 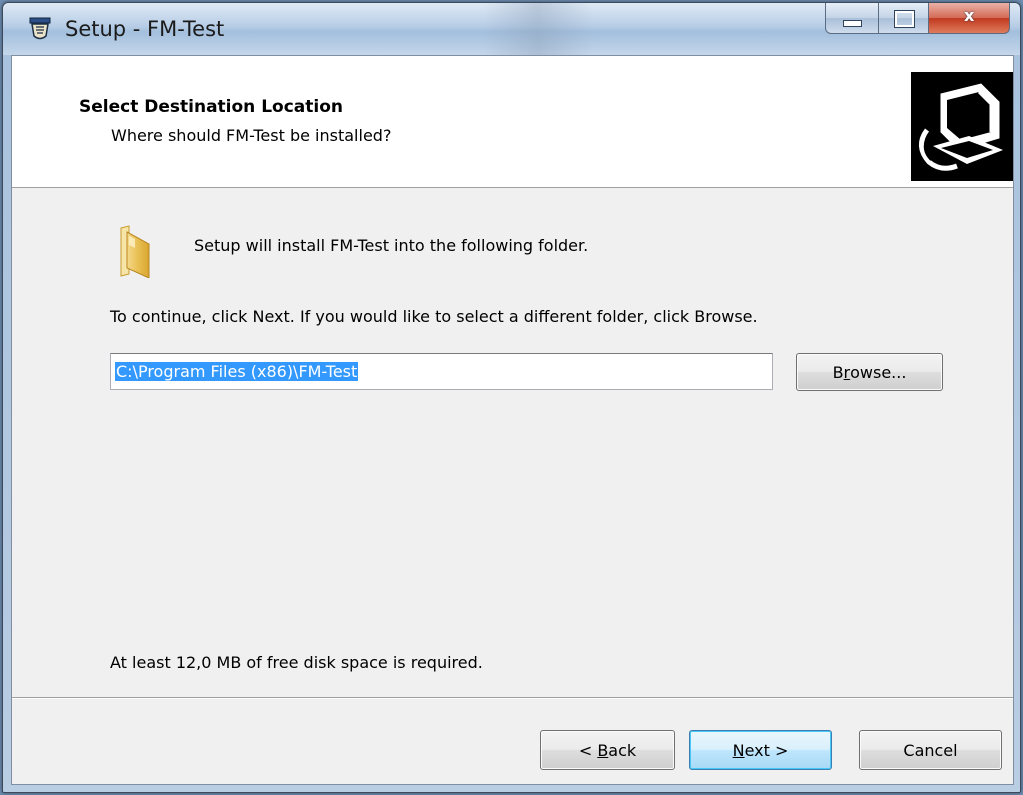 I want to click on setup-app-icon, so click(x=40, y=28).